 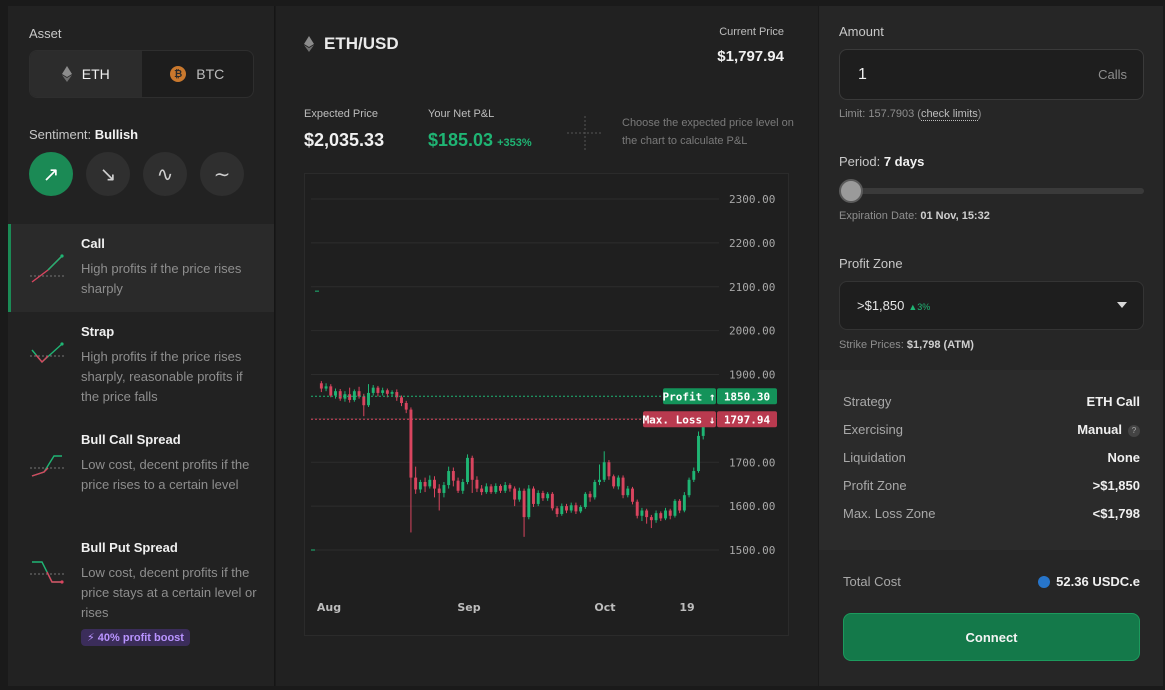 What do you see at coordinates (344, 140) in the screenshot?
I see `expected-price-value: $2,035.33` at bounding box center [344, 140].